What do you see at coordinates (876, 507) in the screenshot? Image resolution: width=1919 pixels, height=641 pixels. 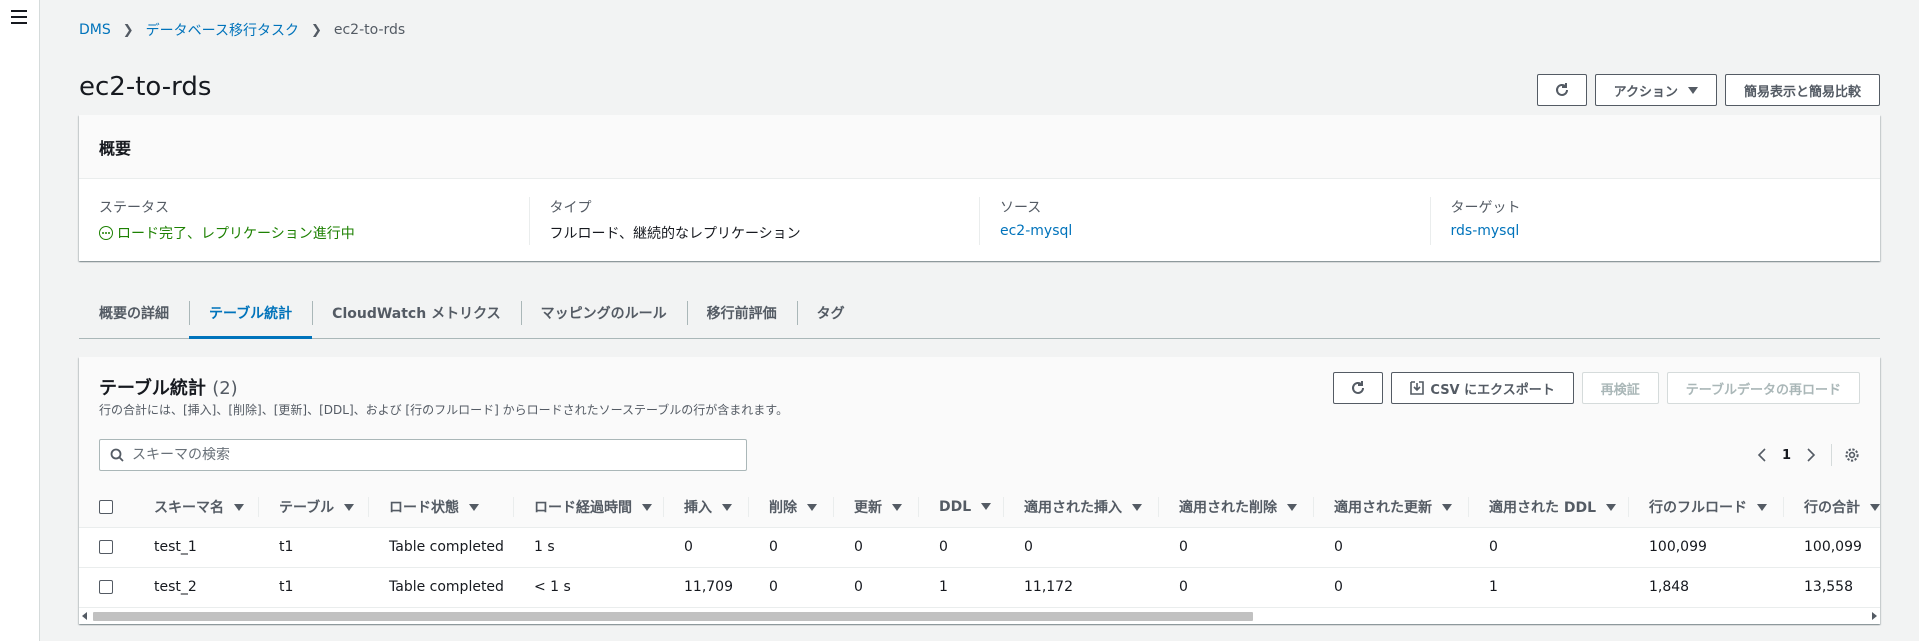 I see `col-updates: 更新` at bounding box center [876, 507].